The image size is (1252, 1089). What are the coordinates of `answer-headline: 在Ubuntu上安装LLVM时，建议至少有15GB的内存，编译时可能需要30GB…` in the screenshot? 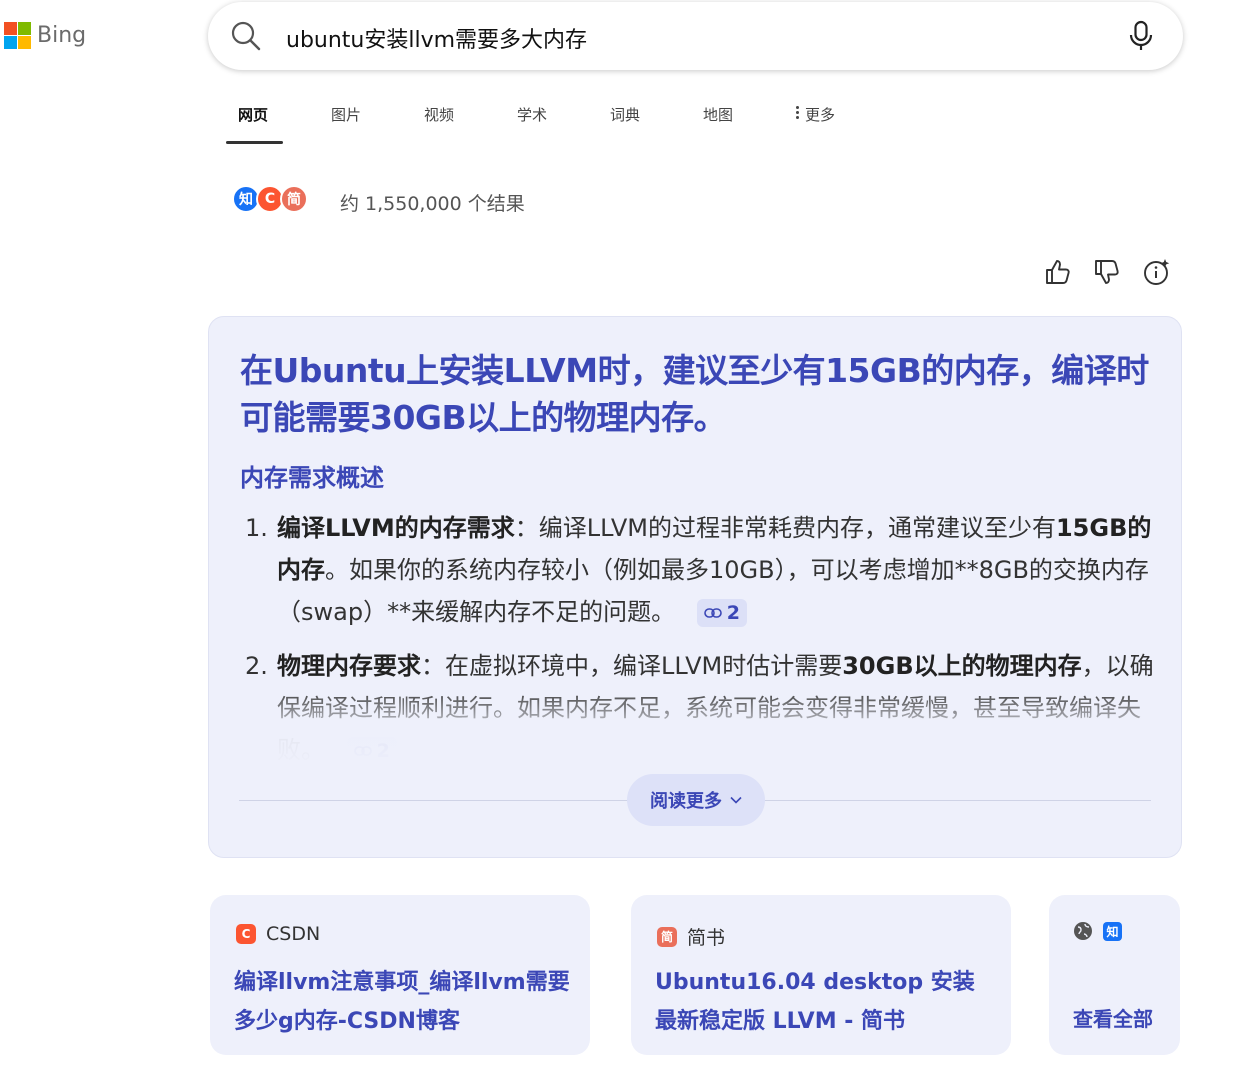 It's located at (694, 394).